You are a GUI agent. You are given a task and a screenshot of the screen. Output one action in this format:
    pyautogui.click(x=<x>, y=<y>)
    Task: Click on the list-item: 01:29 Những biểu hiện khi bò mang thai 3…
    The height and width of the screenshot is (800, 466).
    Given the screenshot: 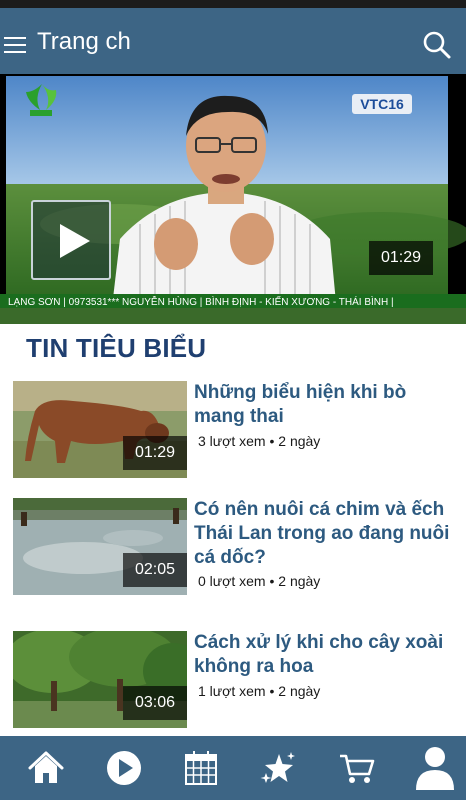 What is the action you would take?
    pyautogui.click(x=233, y=431)
    